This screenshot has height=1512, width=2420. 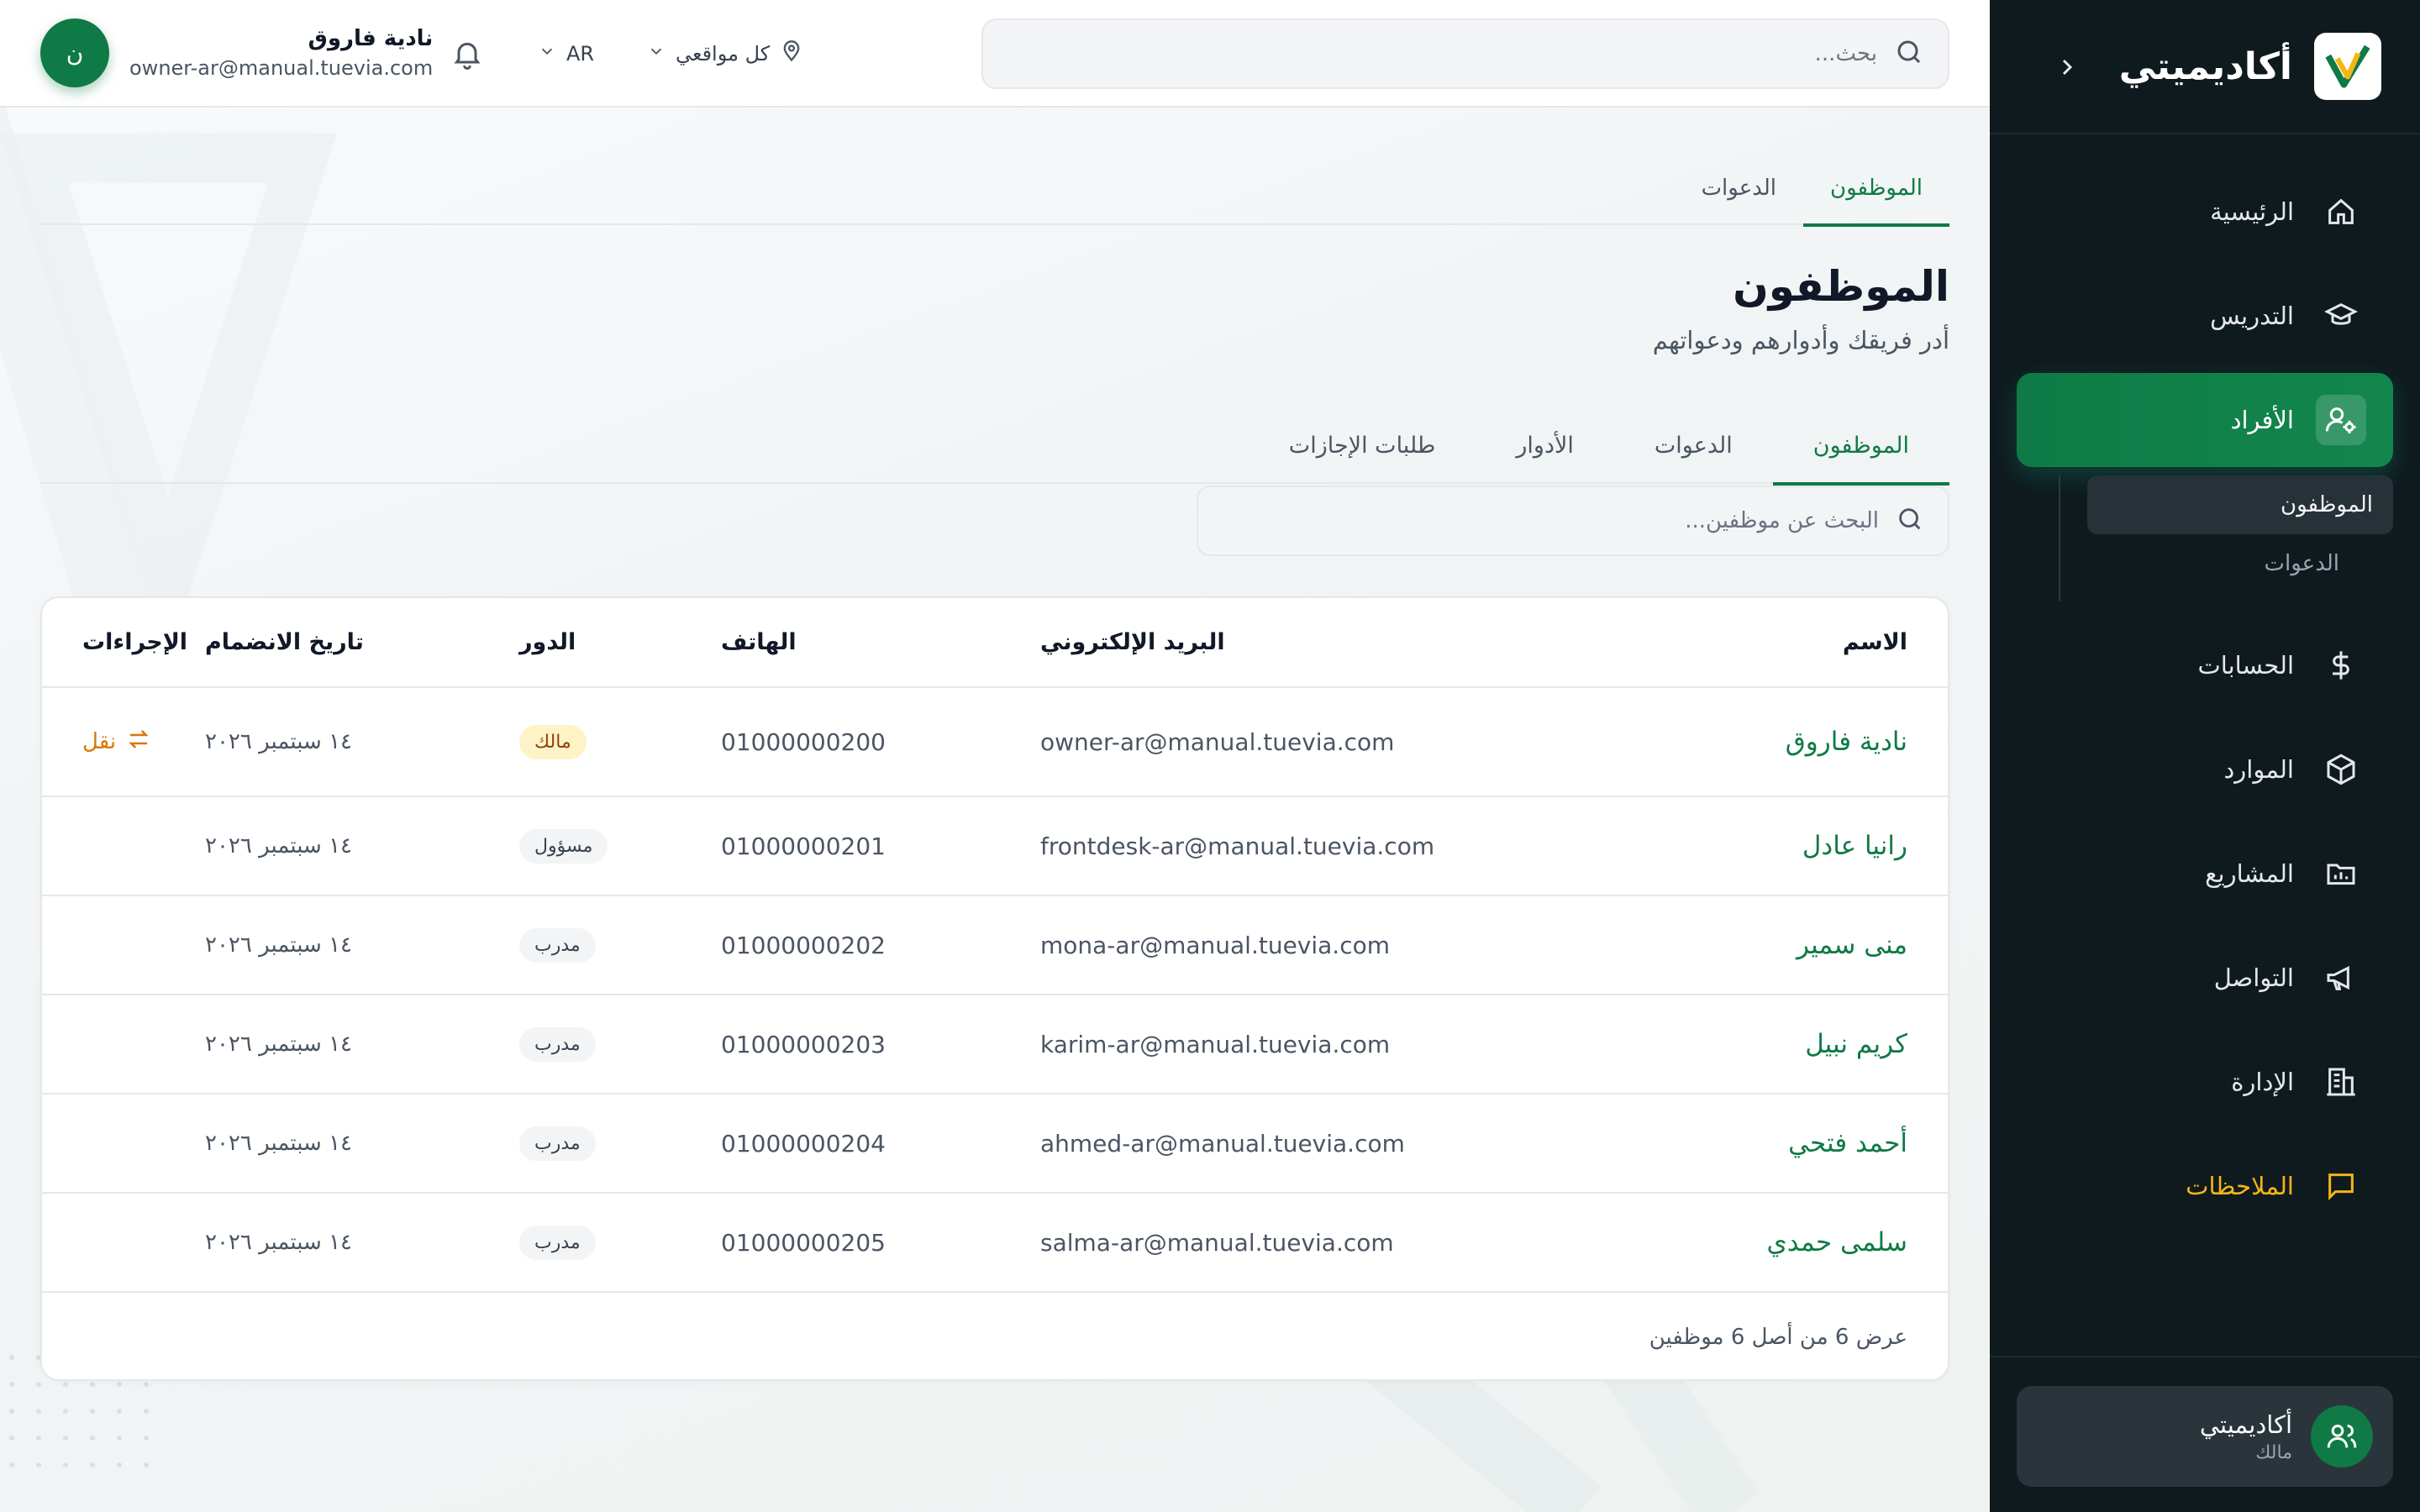 What do you see at coordinates (467, 54) in the screenshot?
I see `notifications-bell-icon` at bounding box center [467, 54].